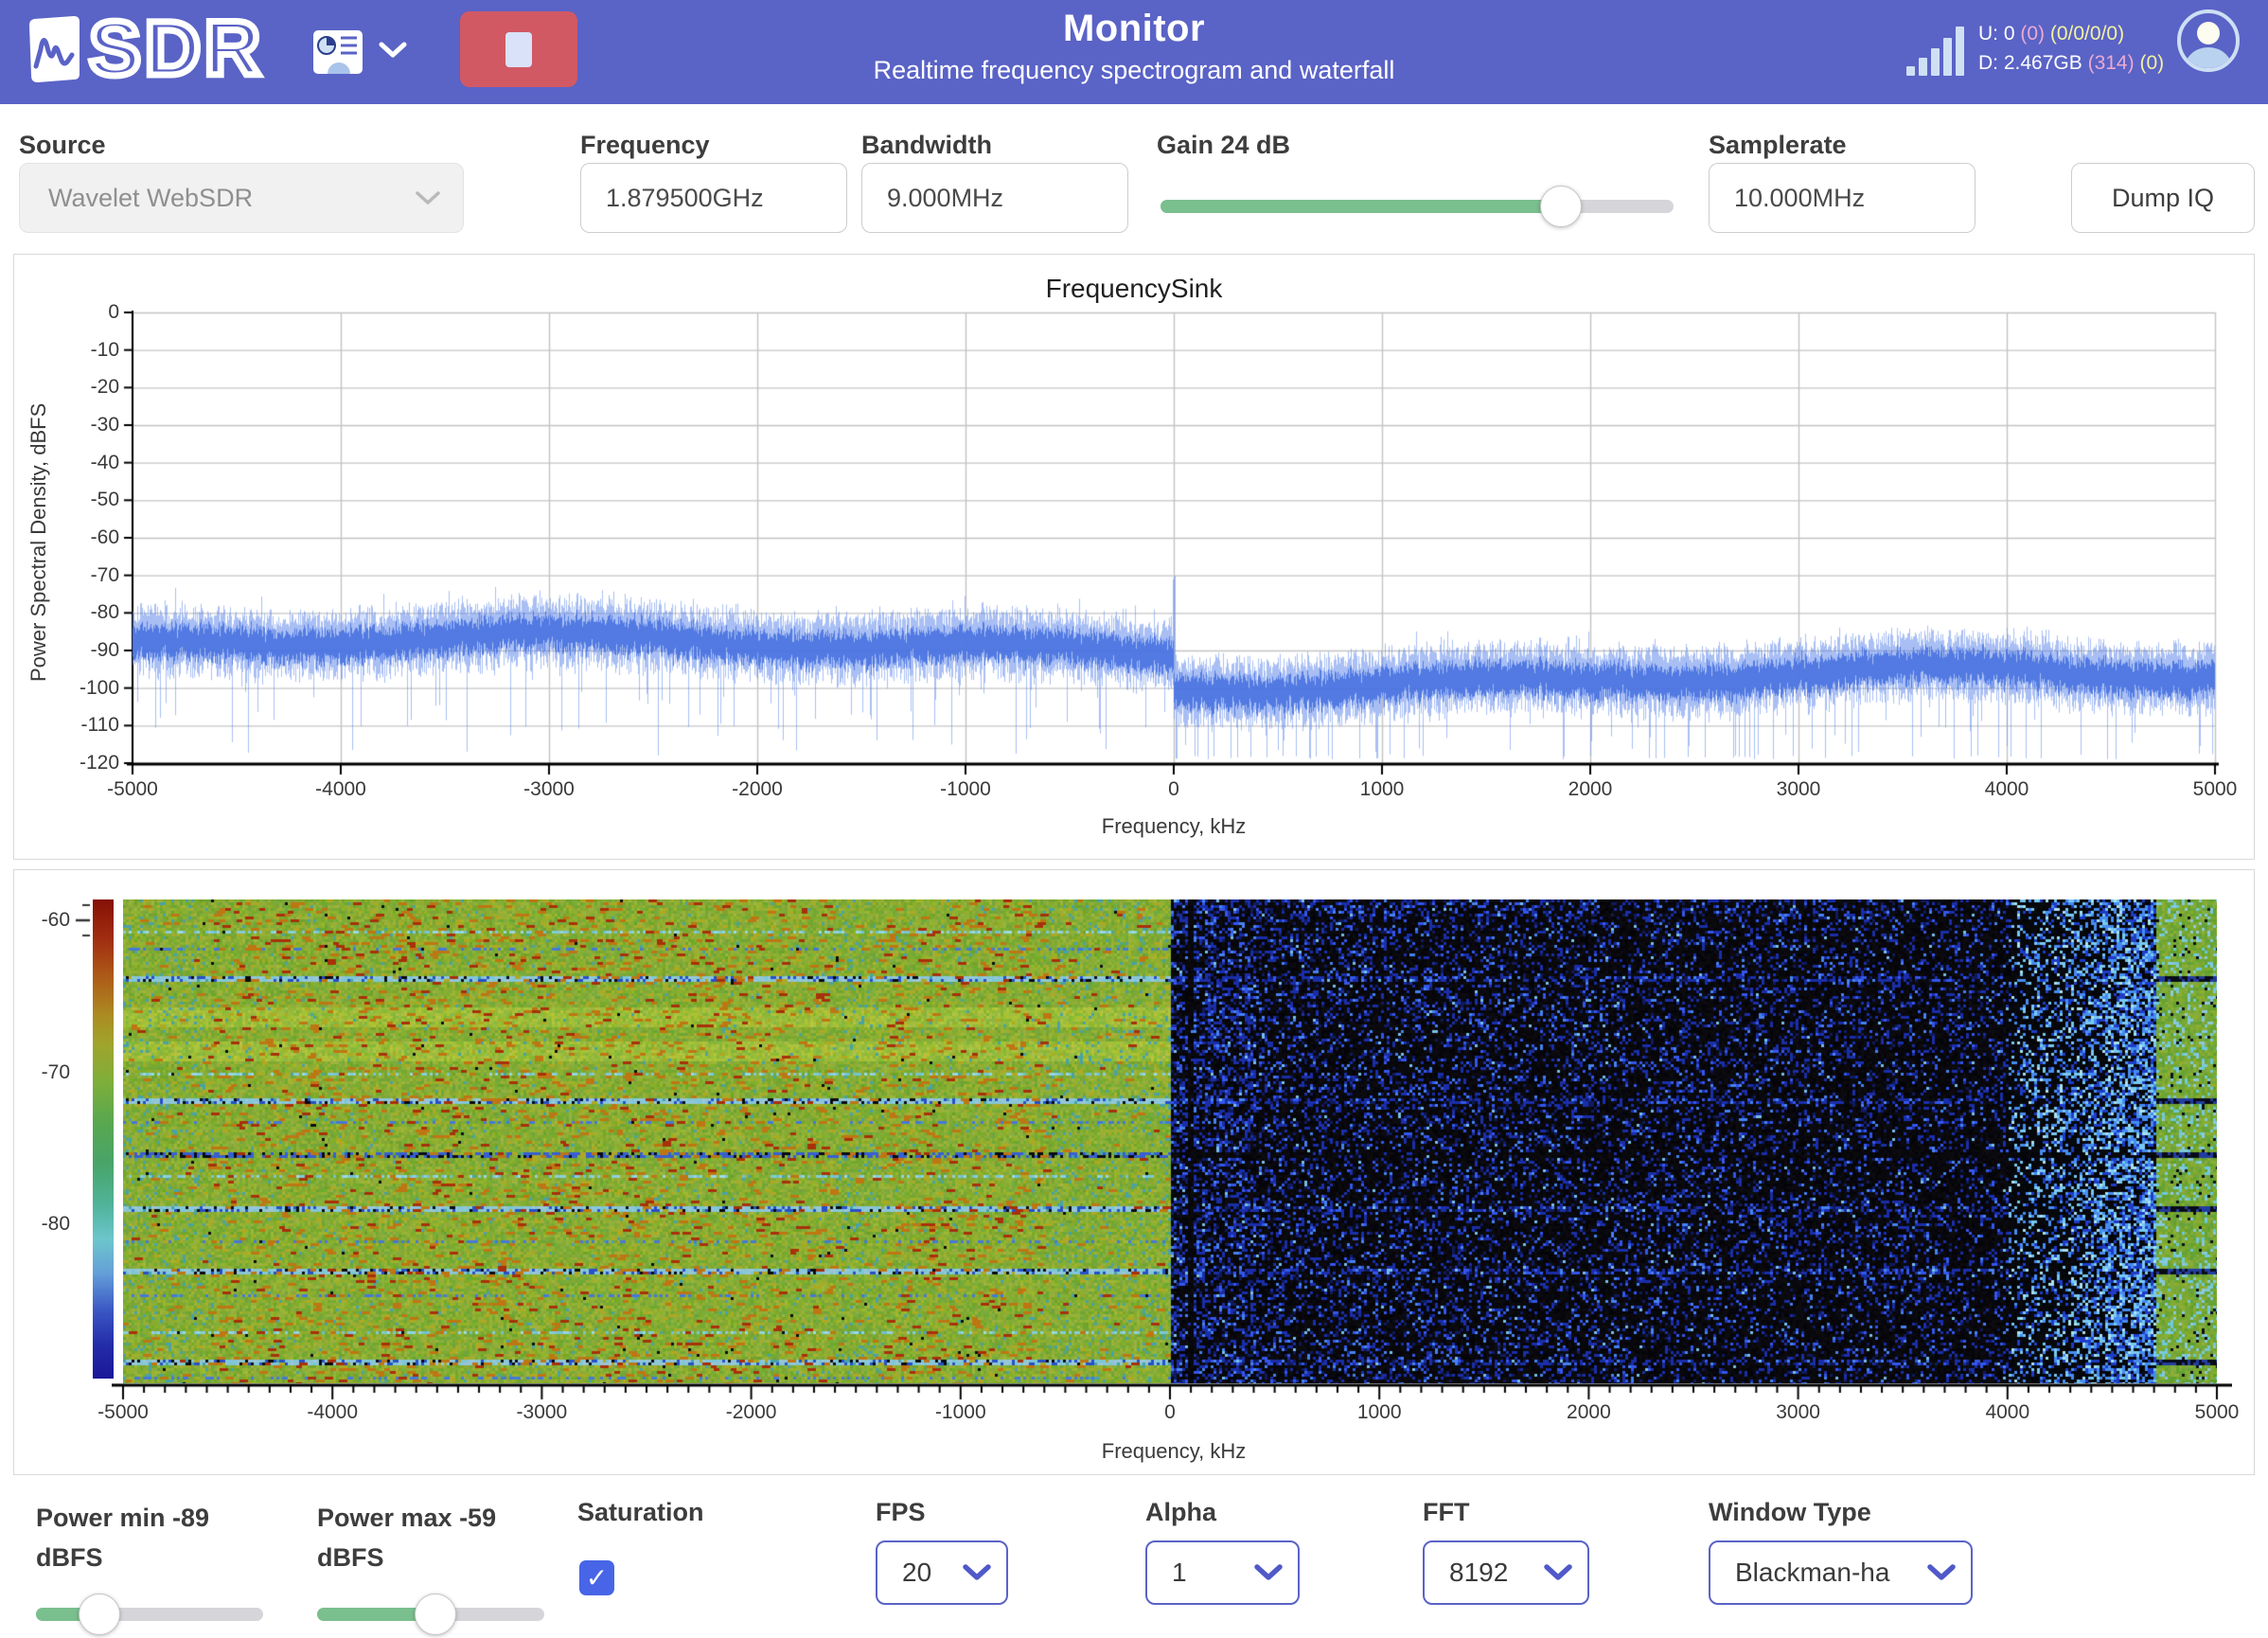  Describe the element at coordinates (1778, 145) in the screenshot. I see `samplerate-label: Samplerate` at that location.